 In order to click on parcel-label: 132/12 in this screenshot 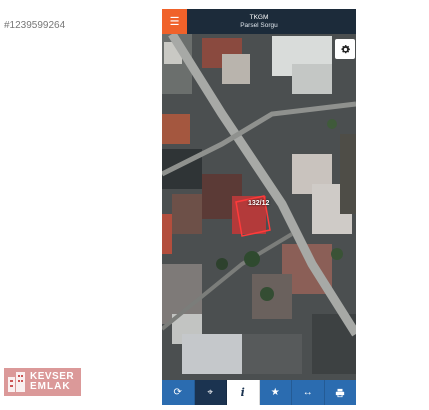, I will do `click(258, 203)`.